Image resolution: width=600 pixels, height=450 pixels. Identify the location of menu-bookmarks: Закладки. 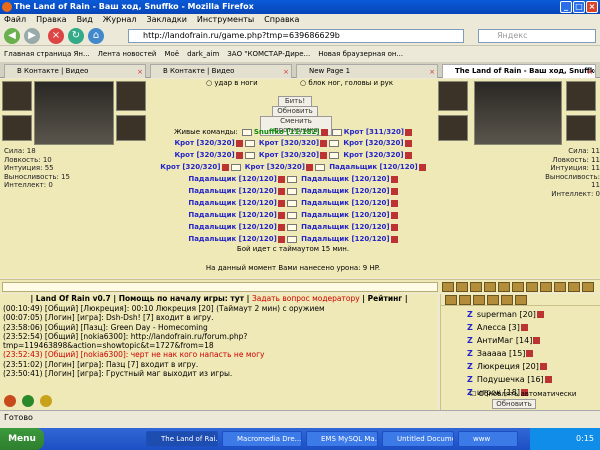
(166, 20).